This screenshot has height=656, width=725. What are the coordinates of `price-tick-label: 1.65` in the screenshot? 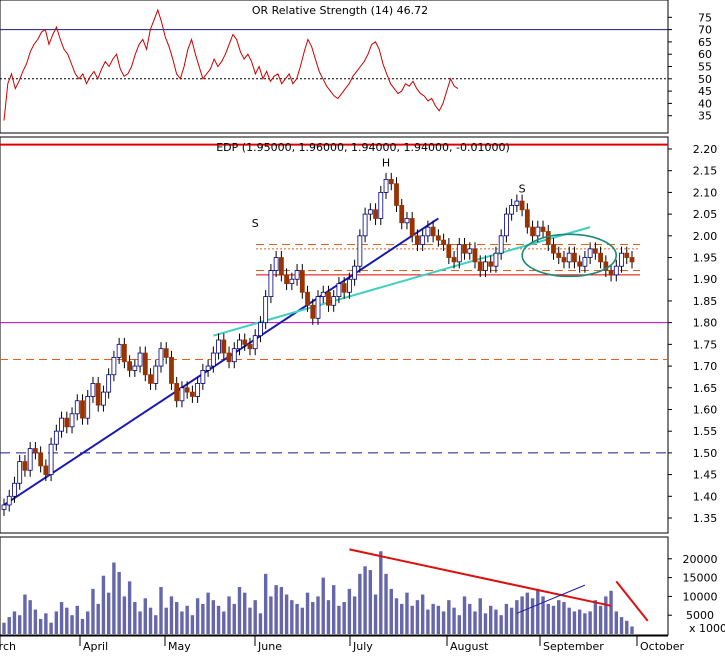 It's located at (705, 388).